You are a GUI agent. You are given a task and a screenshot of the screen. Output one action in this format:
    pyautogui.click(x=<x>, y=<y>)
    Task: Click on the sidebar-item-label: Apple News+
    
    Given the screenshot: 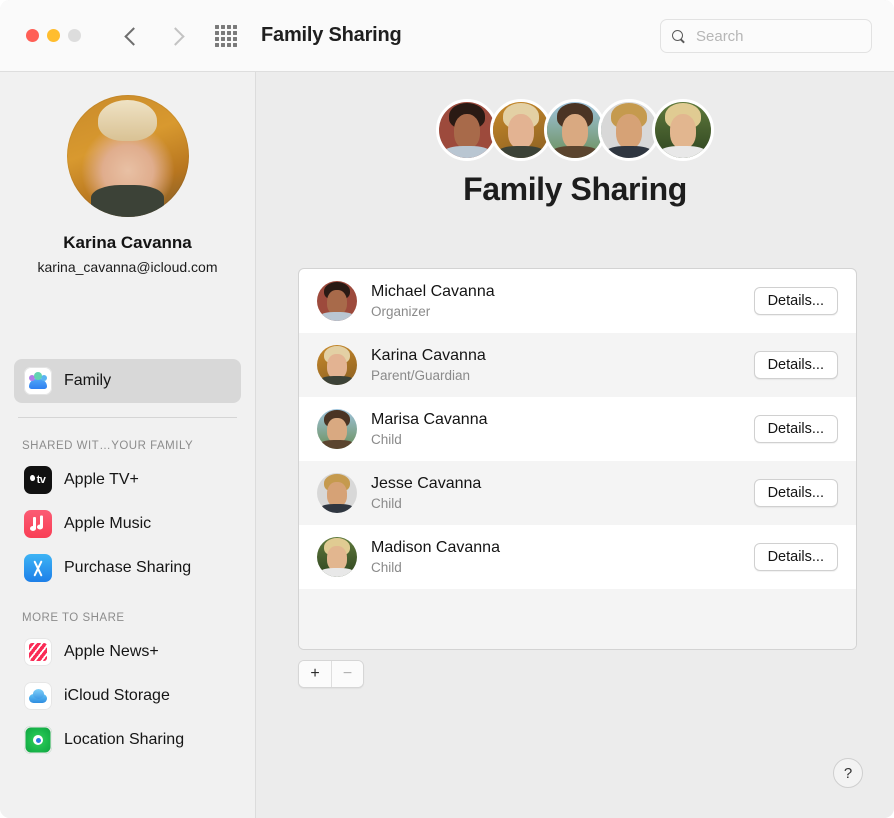 What is the action you would take?
    pyautogui.click(x=111, y=651)
    